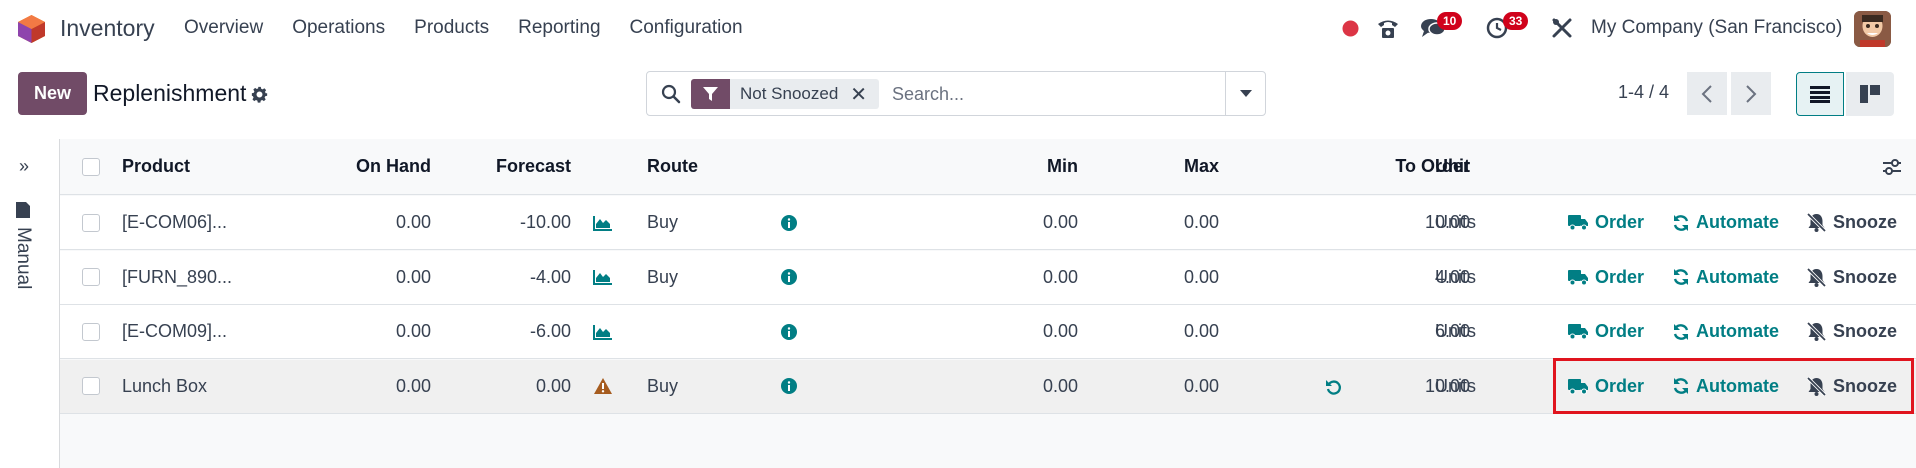  I want to click on pager-next-icon, so click(1751, 93).